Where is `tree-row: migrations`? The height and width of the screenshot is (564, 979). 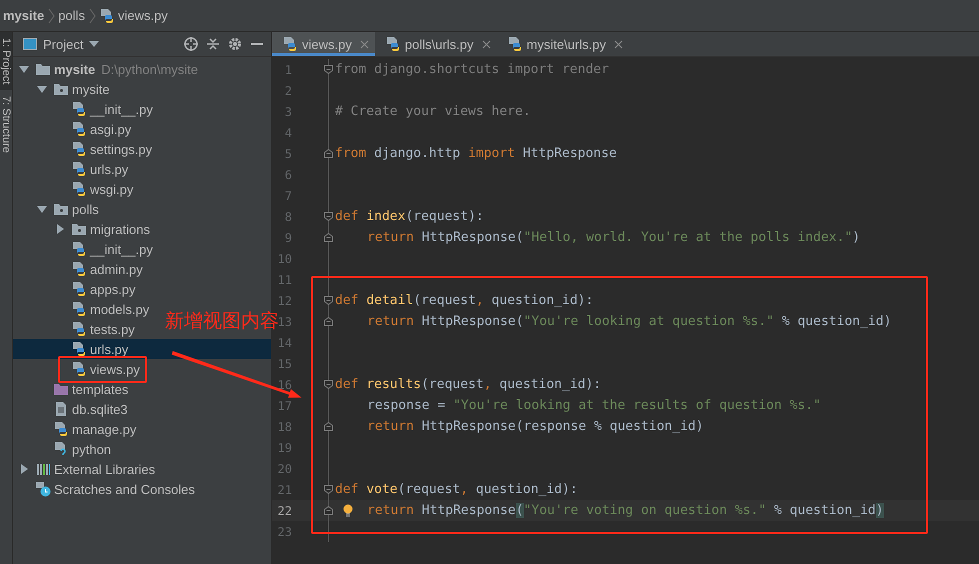 tree-row: migrations is located at coordinates (83, 229).